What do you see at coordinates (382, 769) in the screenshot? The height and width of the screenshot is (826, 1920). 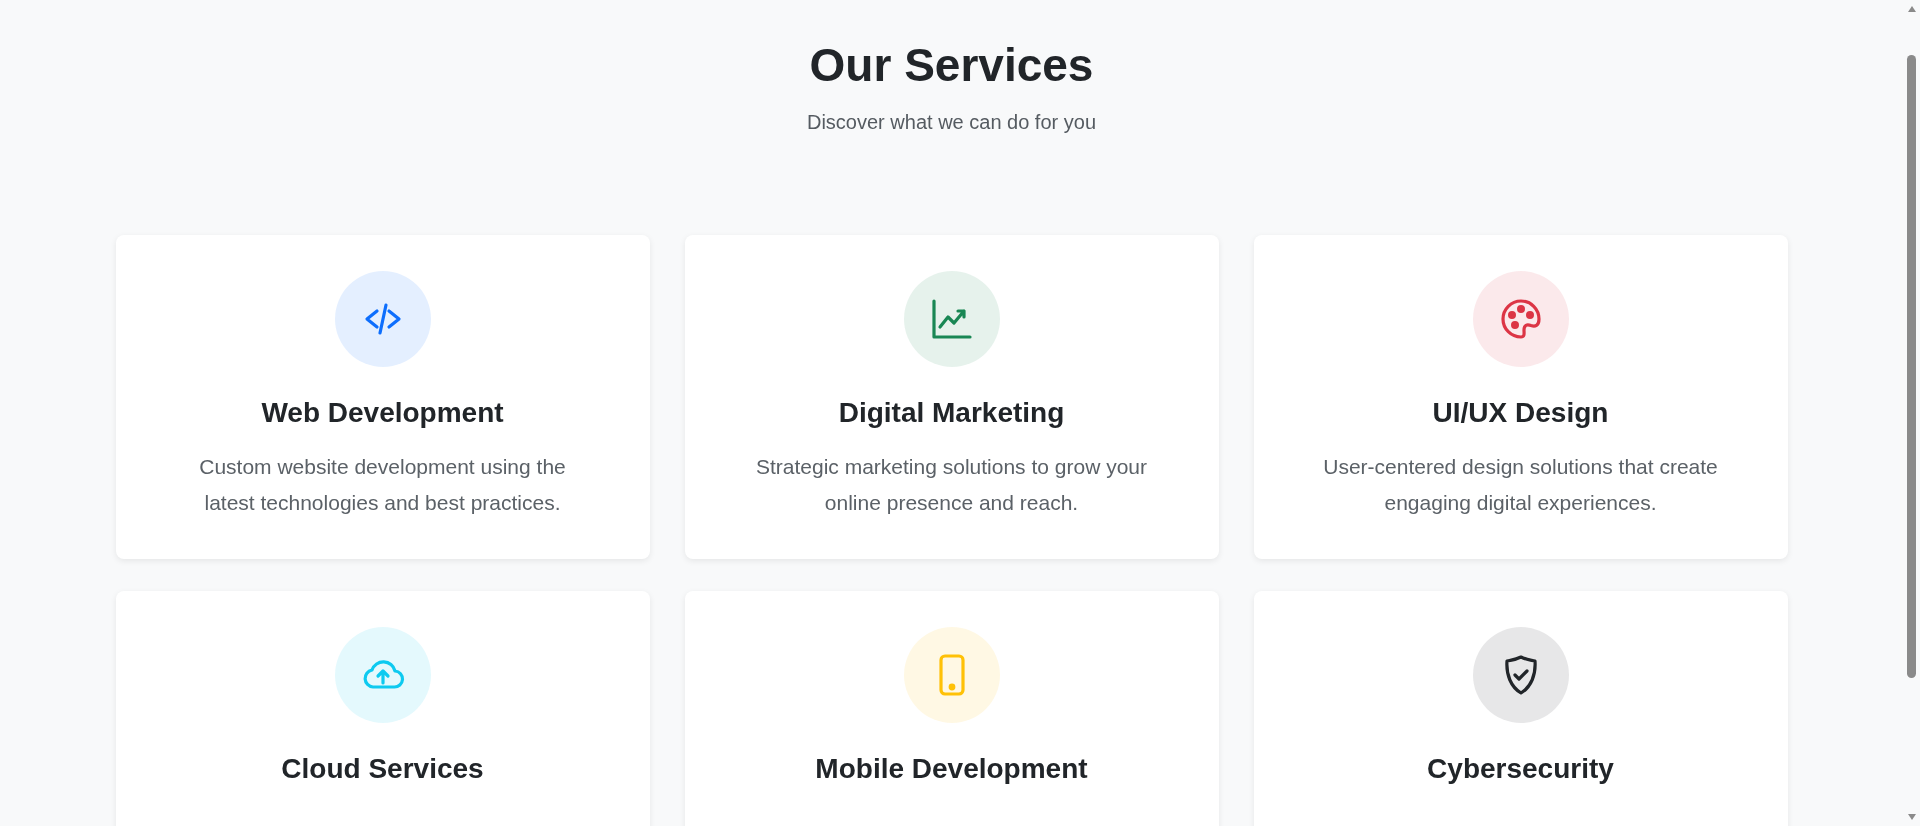 I see `service-title: Cloud Services` at bounding box center [382, 769].